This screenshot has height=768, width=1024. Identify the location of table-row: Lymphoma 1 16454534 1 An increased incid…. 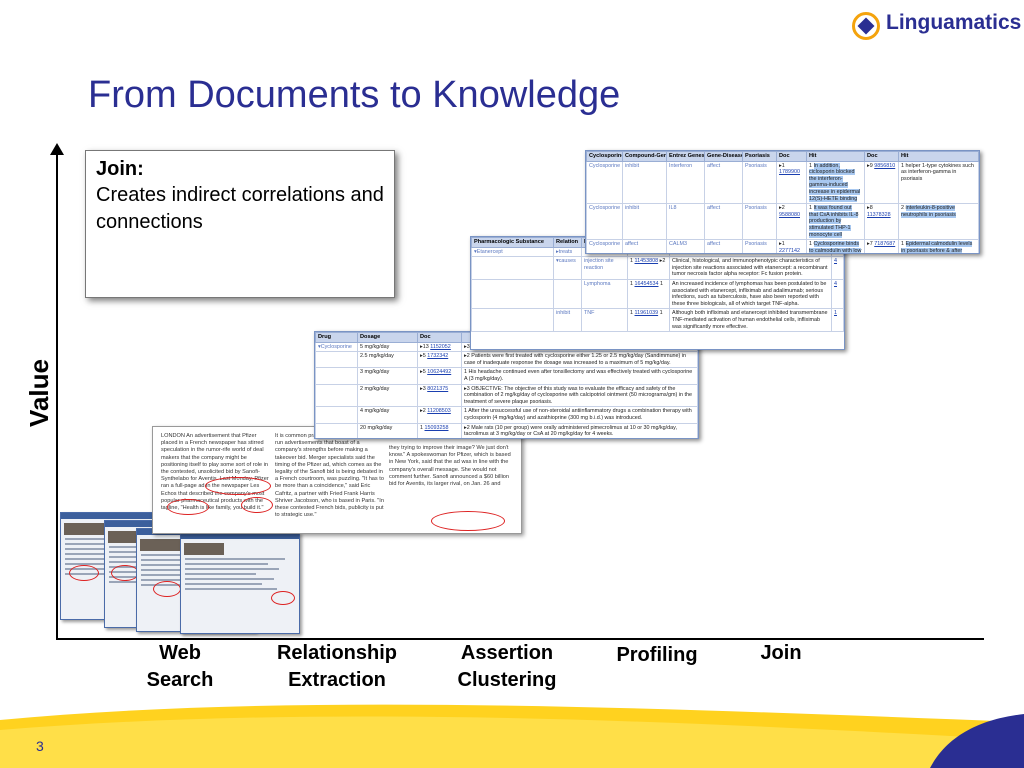
(657, 294).